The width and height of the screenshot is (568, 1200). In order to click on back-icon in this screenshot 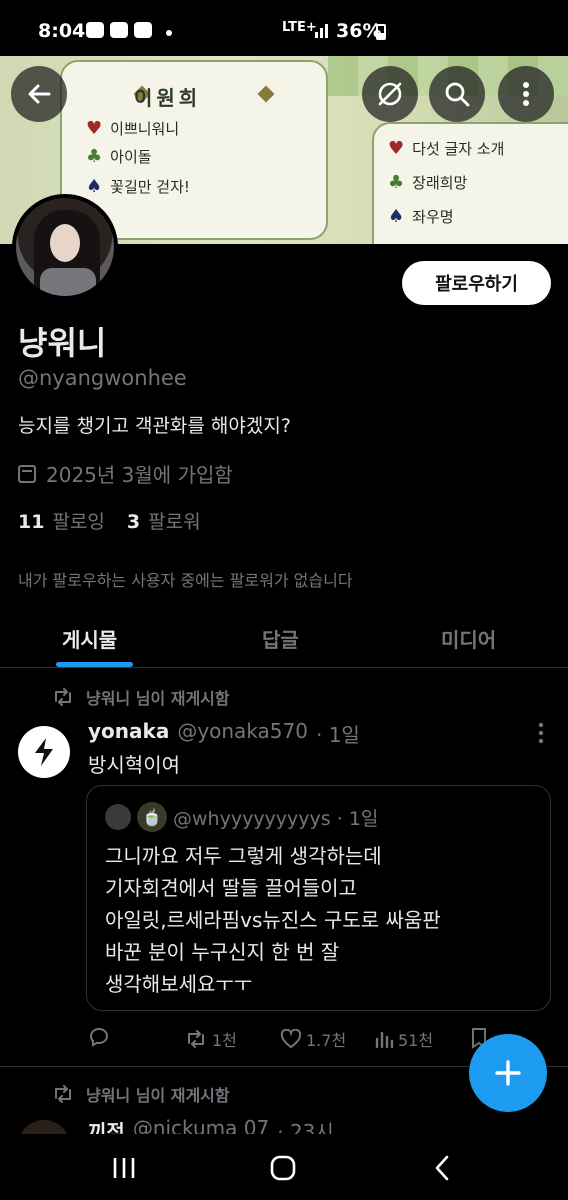, I will do `click(39, 94)`.